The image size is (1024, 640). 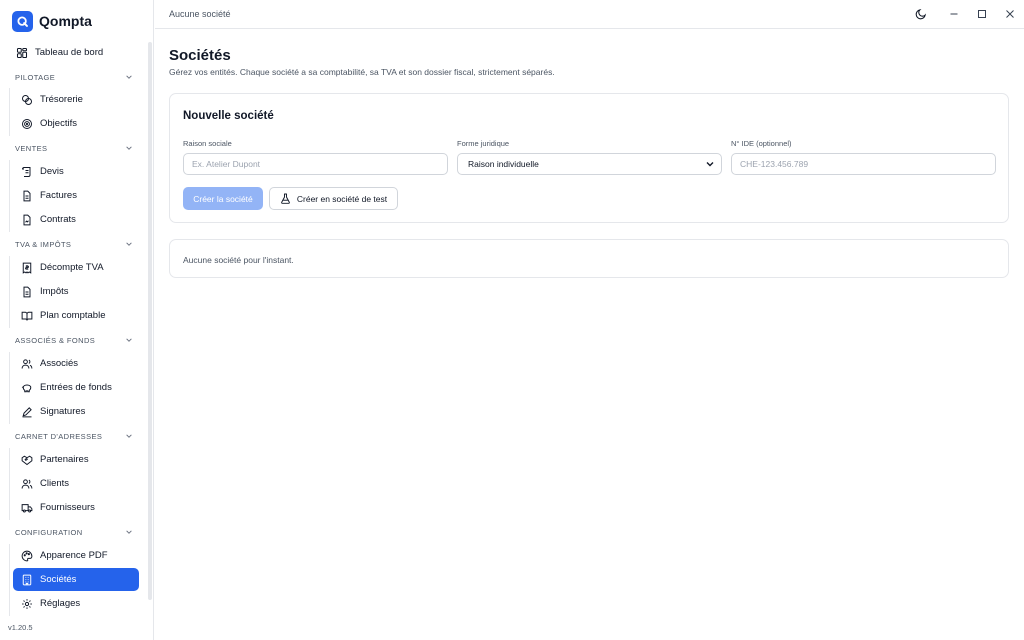 I want to click on sidebar-item-dashboard: Tableau de bord, so click(x=71, y=52).